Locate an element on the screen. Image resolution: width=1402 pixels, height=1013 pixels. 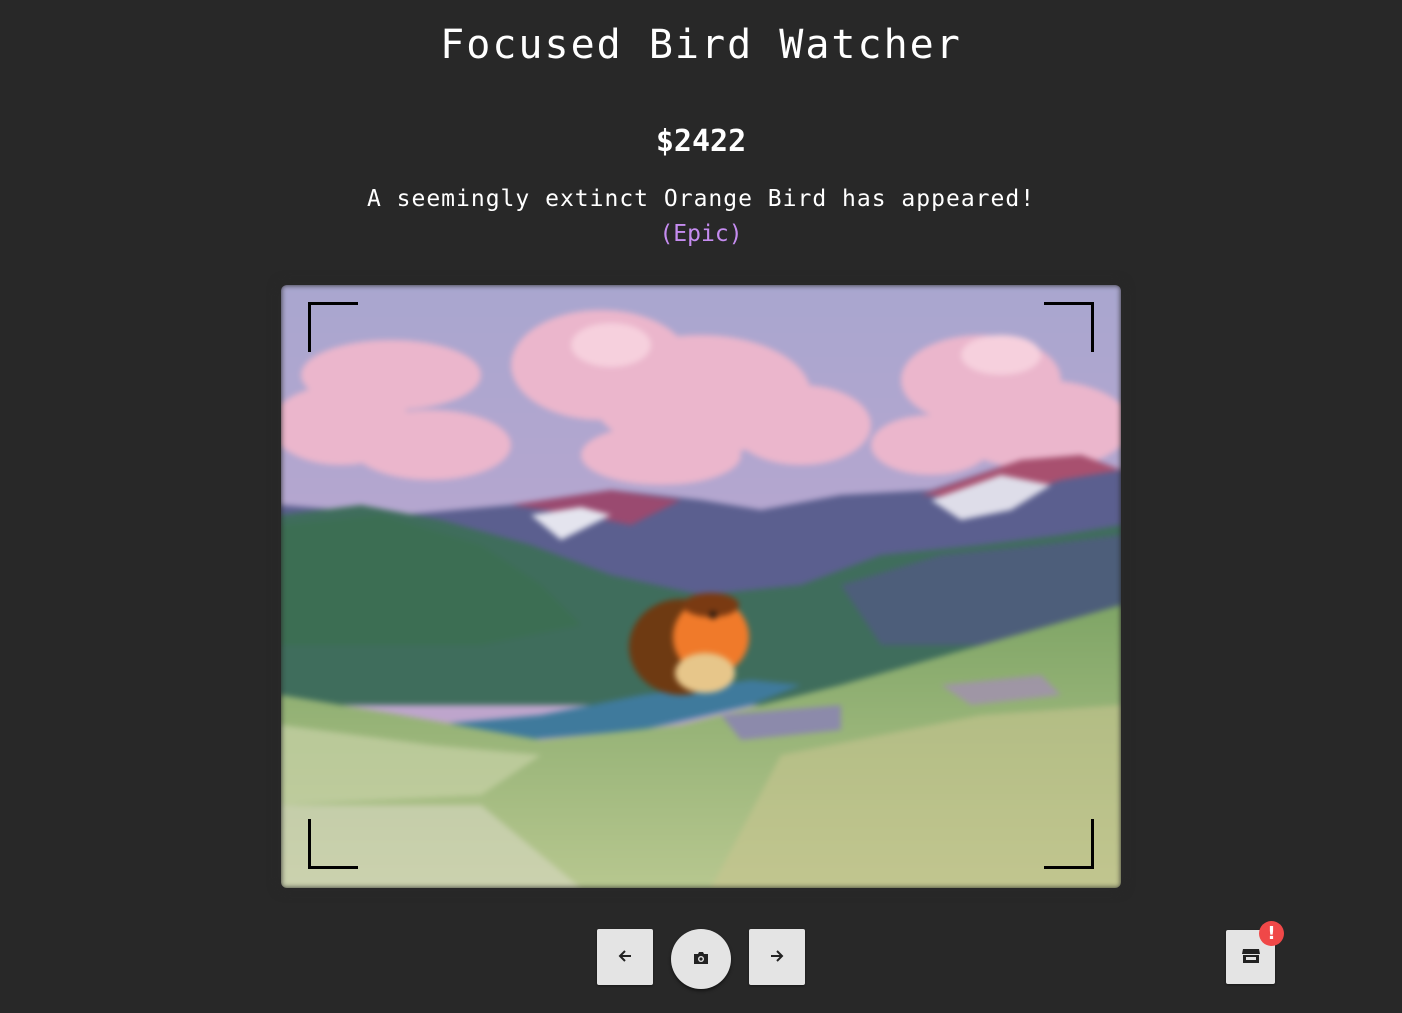
store-icon is located at coordinates (1251, 957).